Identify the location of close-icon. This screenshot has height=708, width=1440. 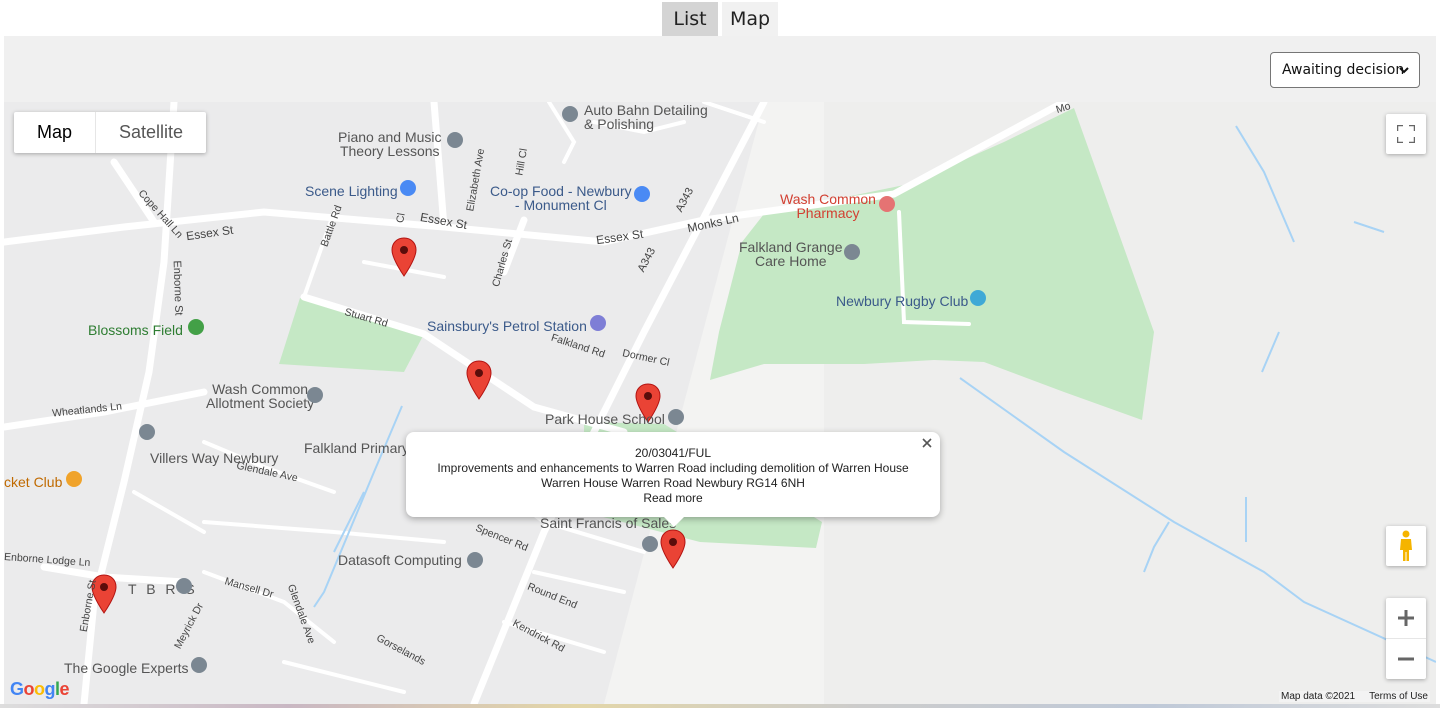
(927, 443).